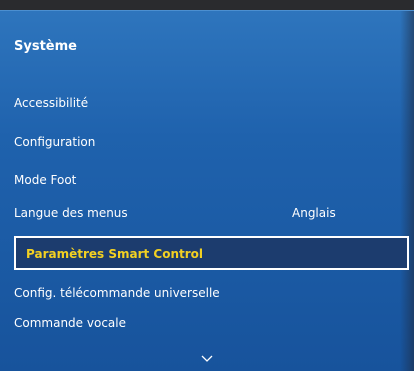  Describe the element at coordinates (117, 293) in the screenshot. I see `menu-item-config-telecommande: Config. télécommande universelle` at that location.